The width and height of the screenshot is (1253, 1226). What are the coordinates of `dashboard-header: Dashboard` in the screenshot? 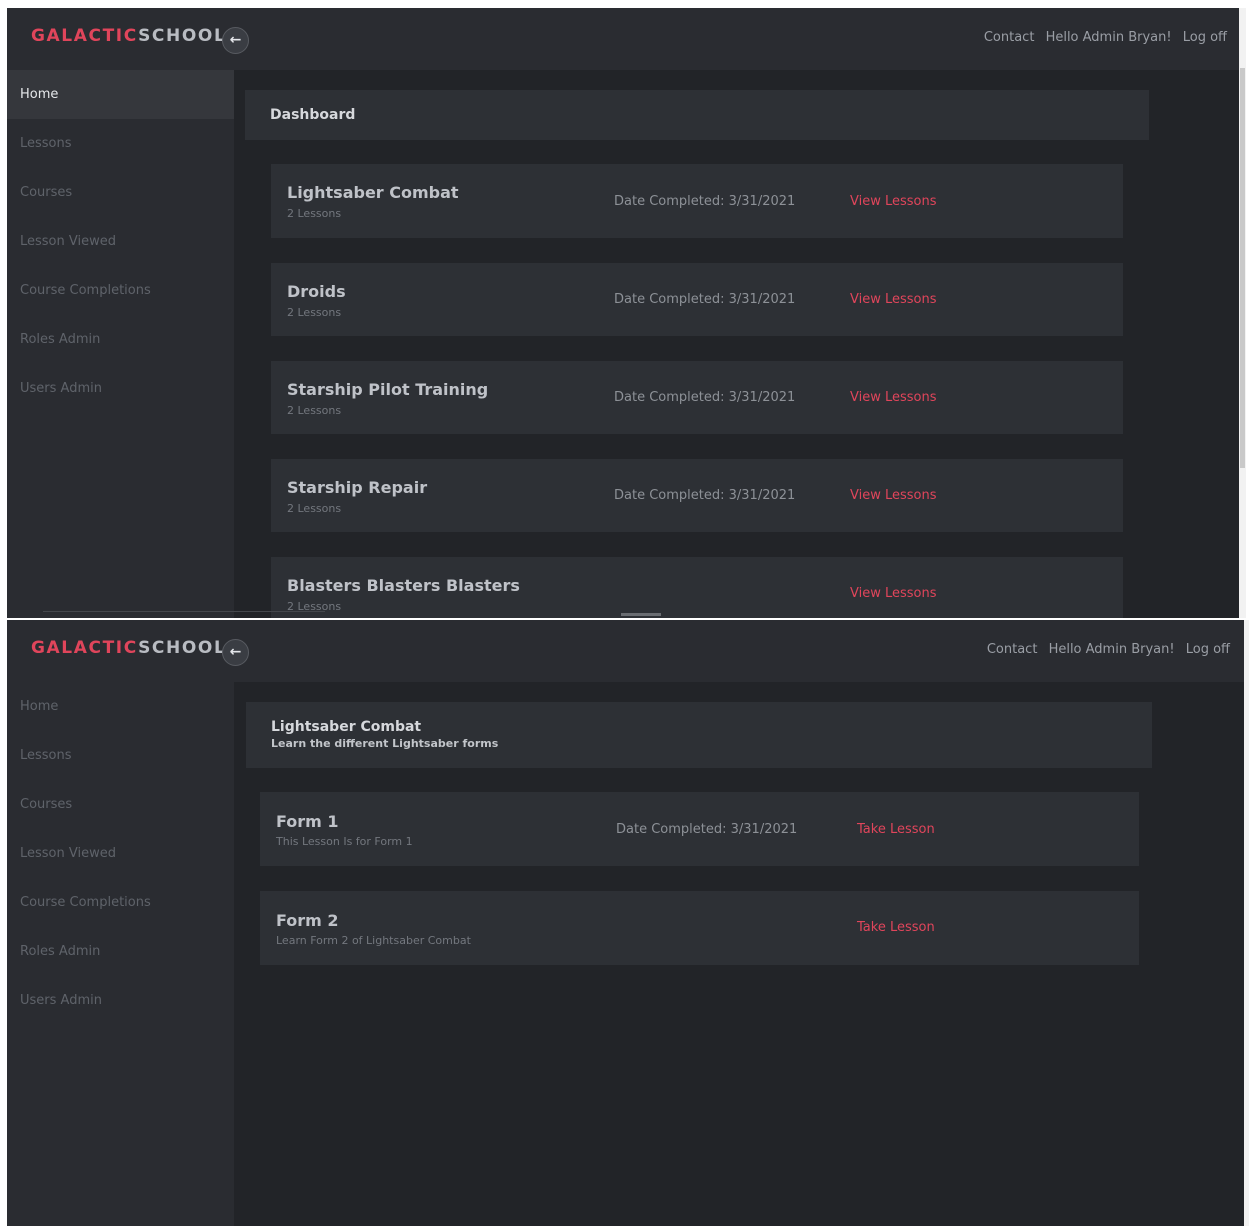 It's located at (697, 115).